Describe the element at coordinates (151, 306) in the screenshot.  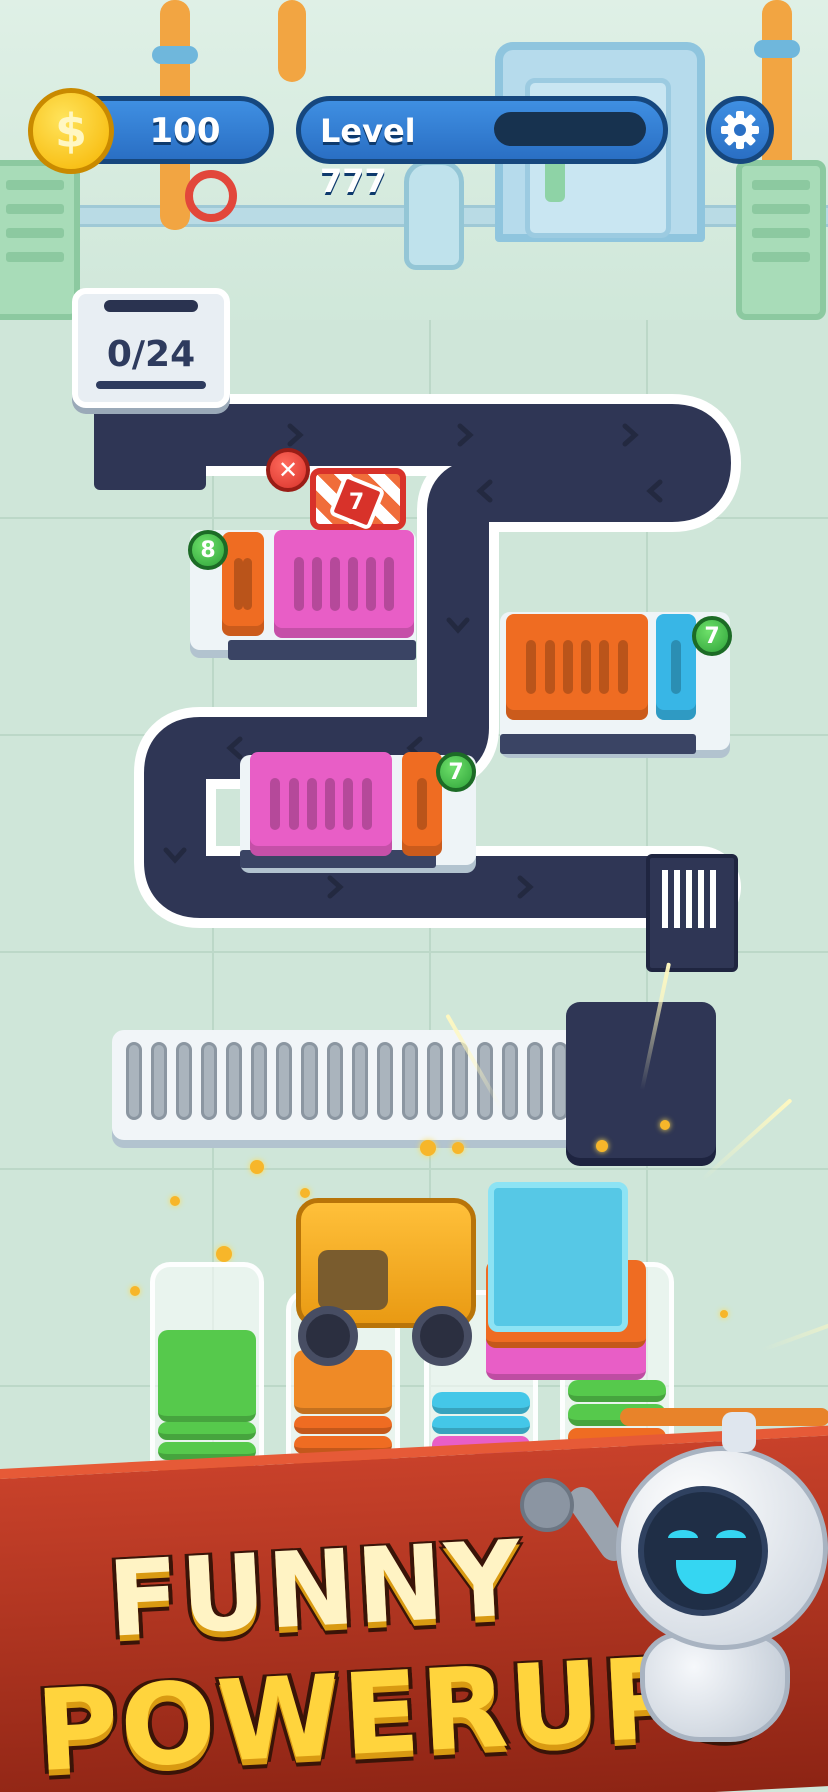
I see `counter-slot` at that location.